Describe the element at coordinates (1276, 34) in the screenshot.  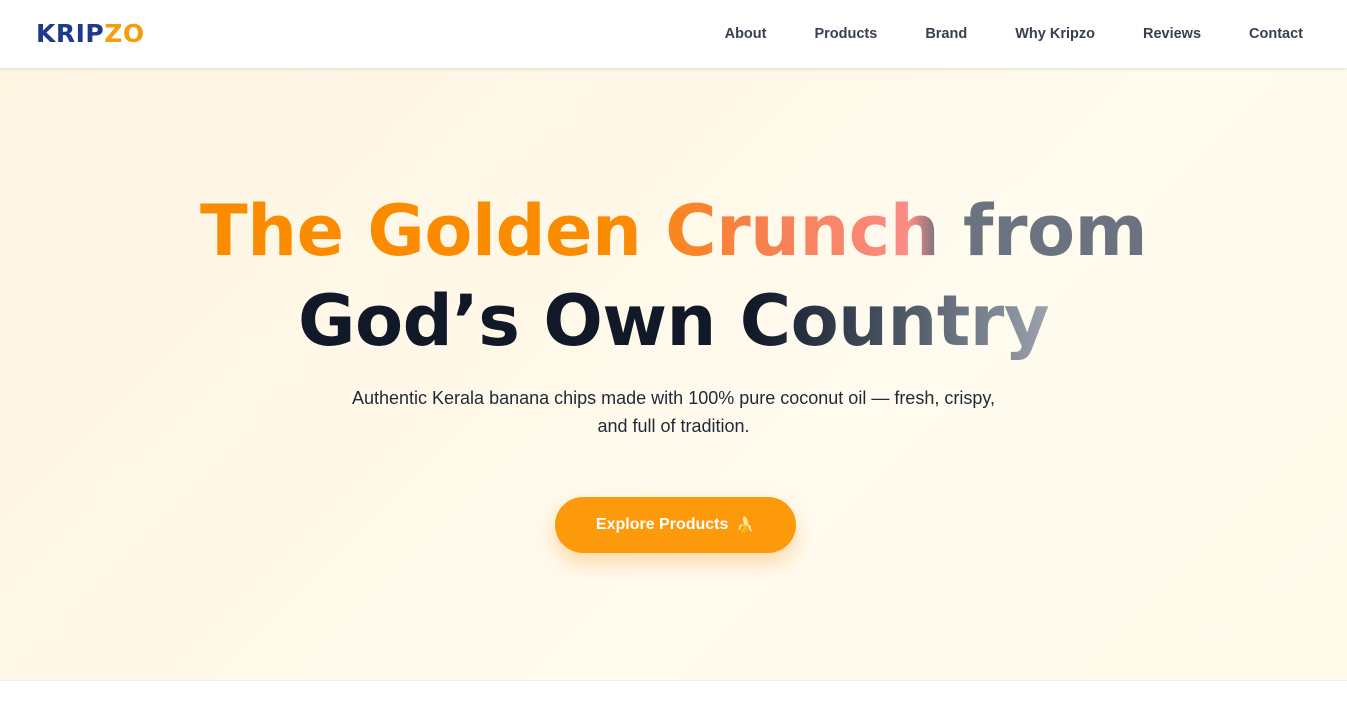
I see `nav-link-contact: Contact` at that location.